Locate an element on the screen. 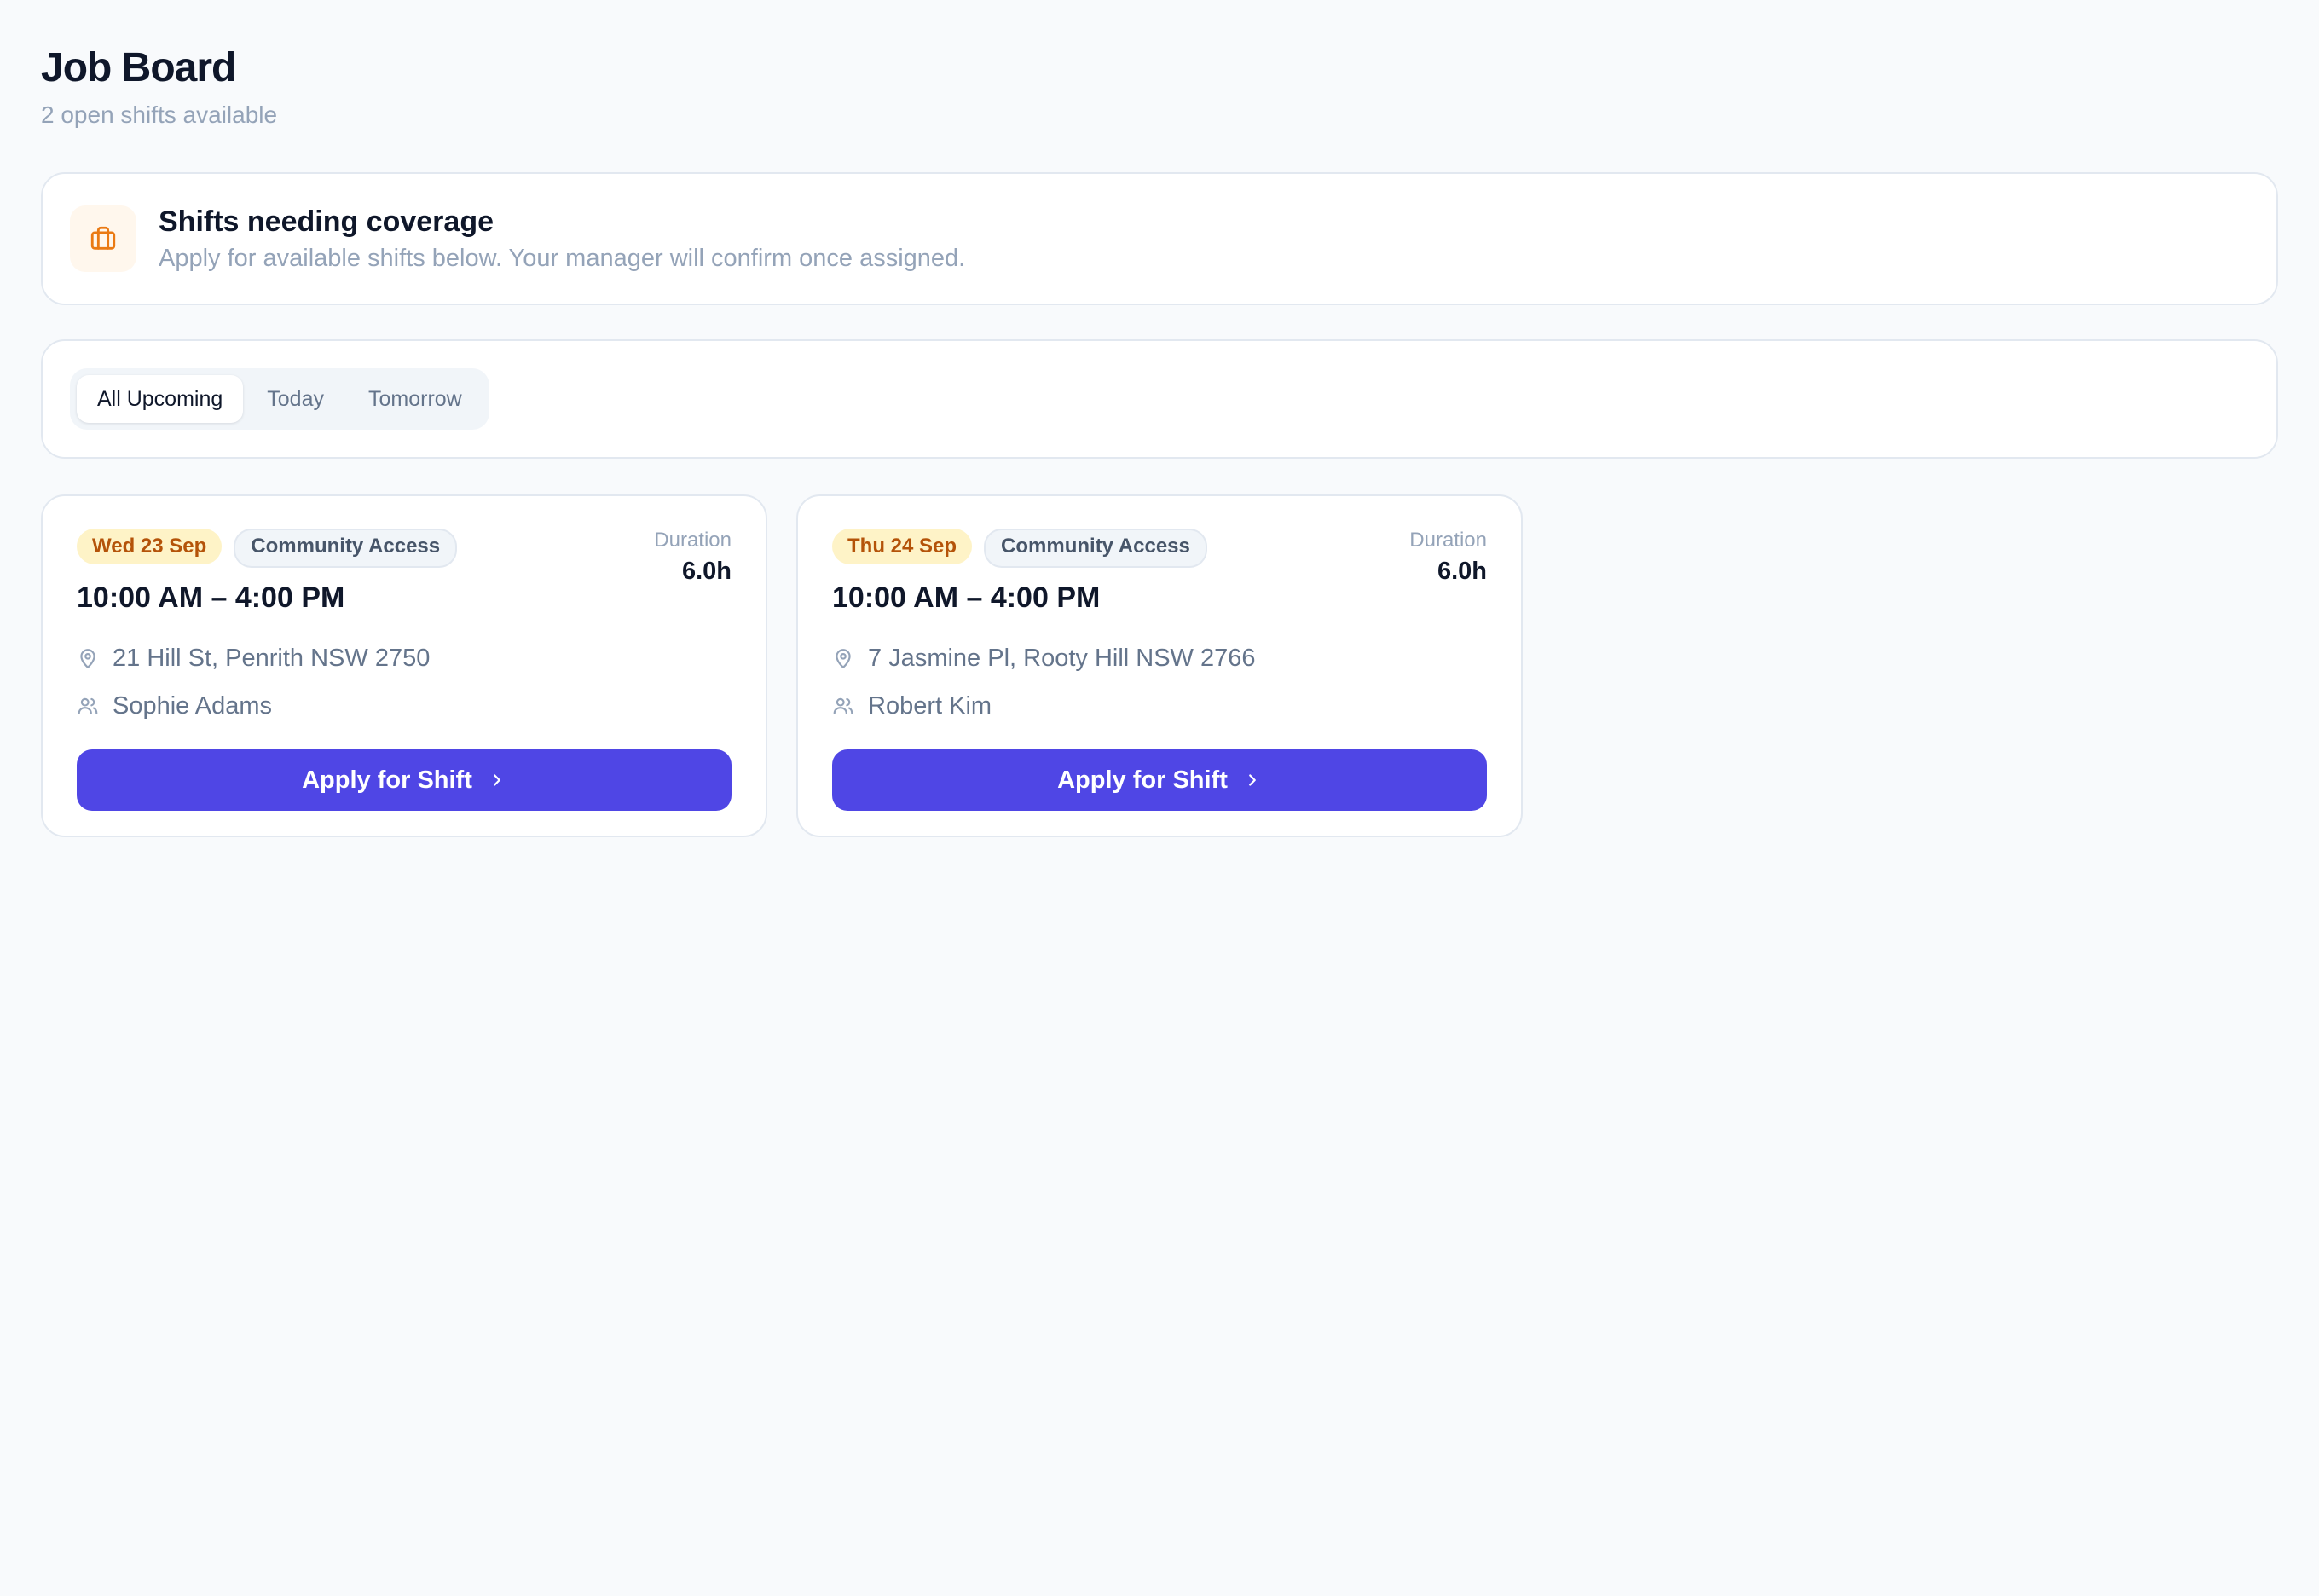 The width and height of the screenshot is (2319, 1596). shift-client: Sophie Adams is located at coordinates (404, 705).